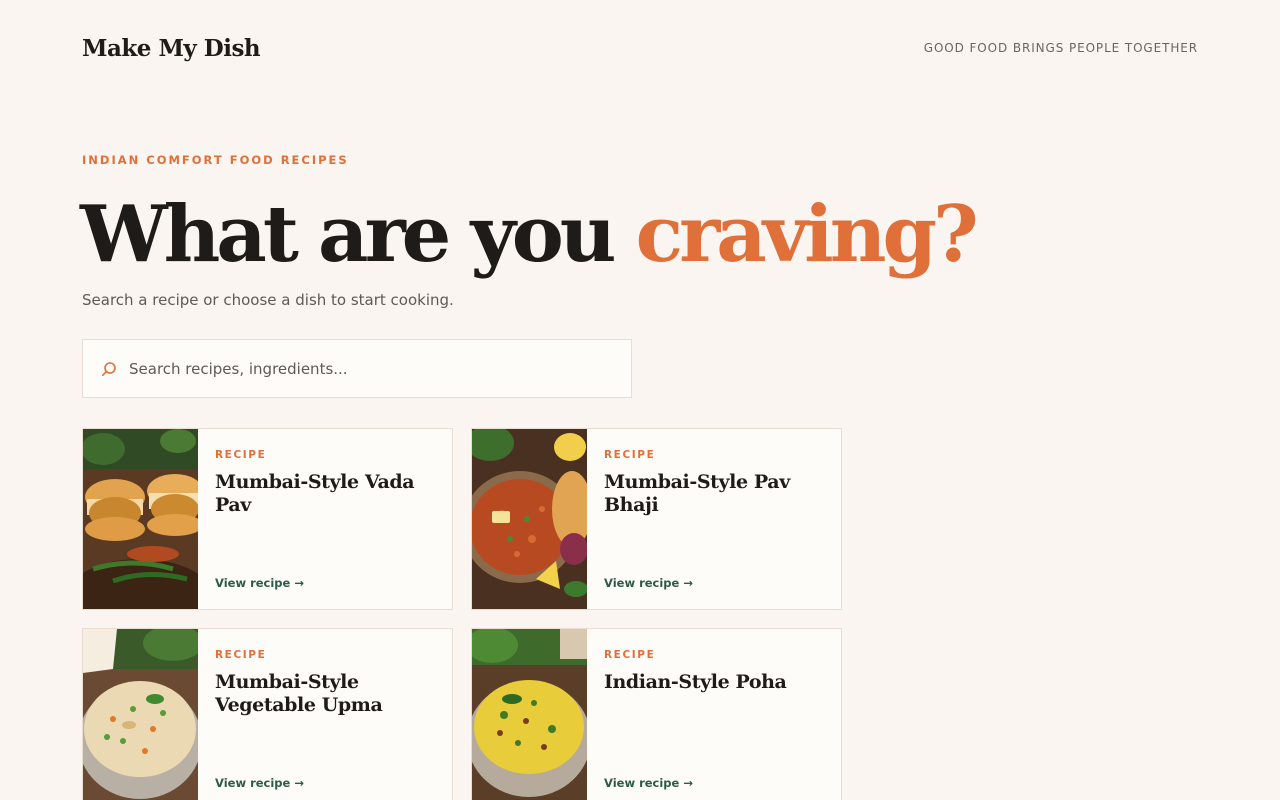 Image resolution: width=1280 pixels, height=800 pixels. I want to click on recipe-title: Mumbai-Style Vegetable Upma, so click(299, 693).